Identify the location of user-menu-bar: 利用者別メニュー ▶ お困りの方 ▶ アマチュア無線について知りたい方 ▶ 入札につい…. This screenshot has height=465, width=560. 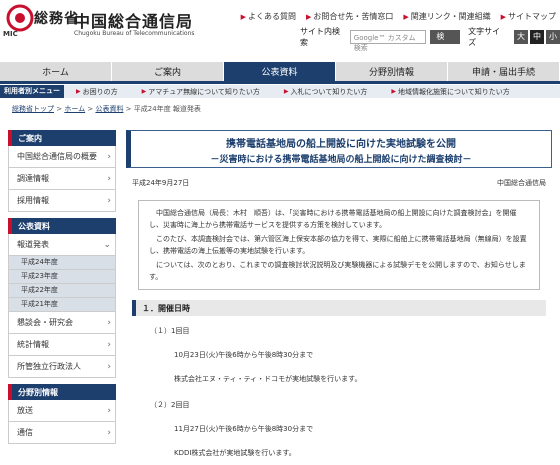
(280, 91).